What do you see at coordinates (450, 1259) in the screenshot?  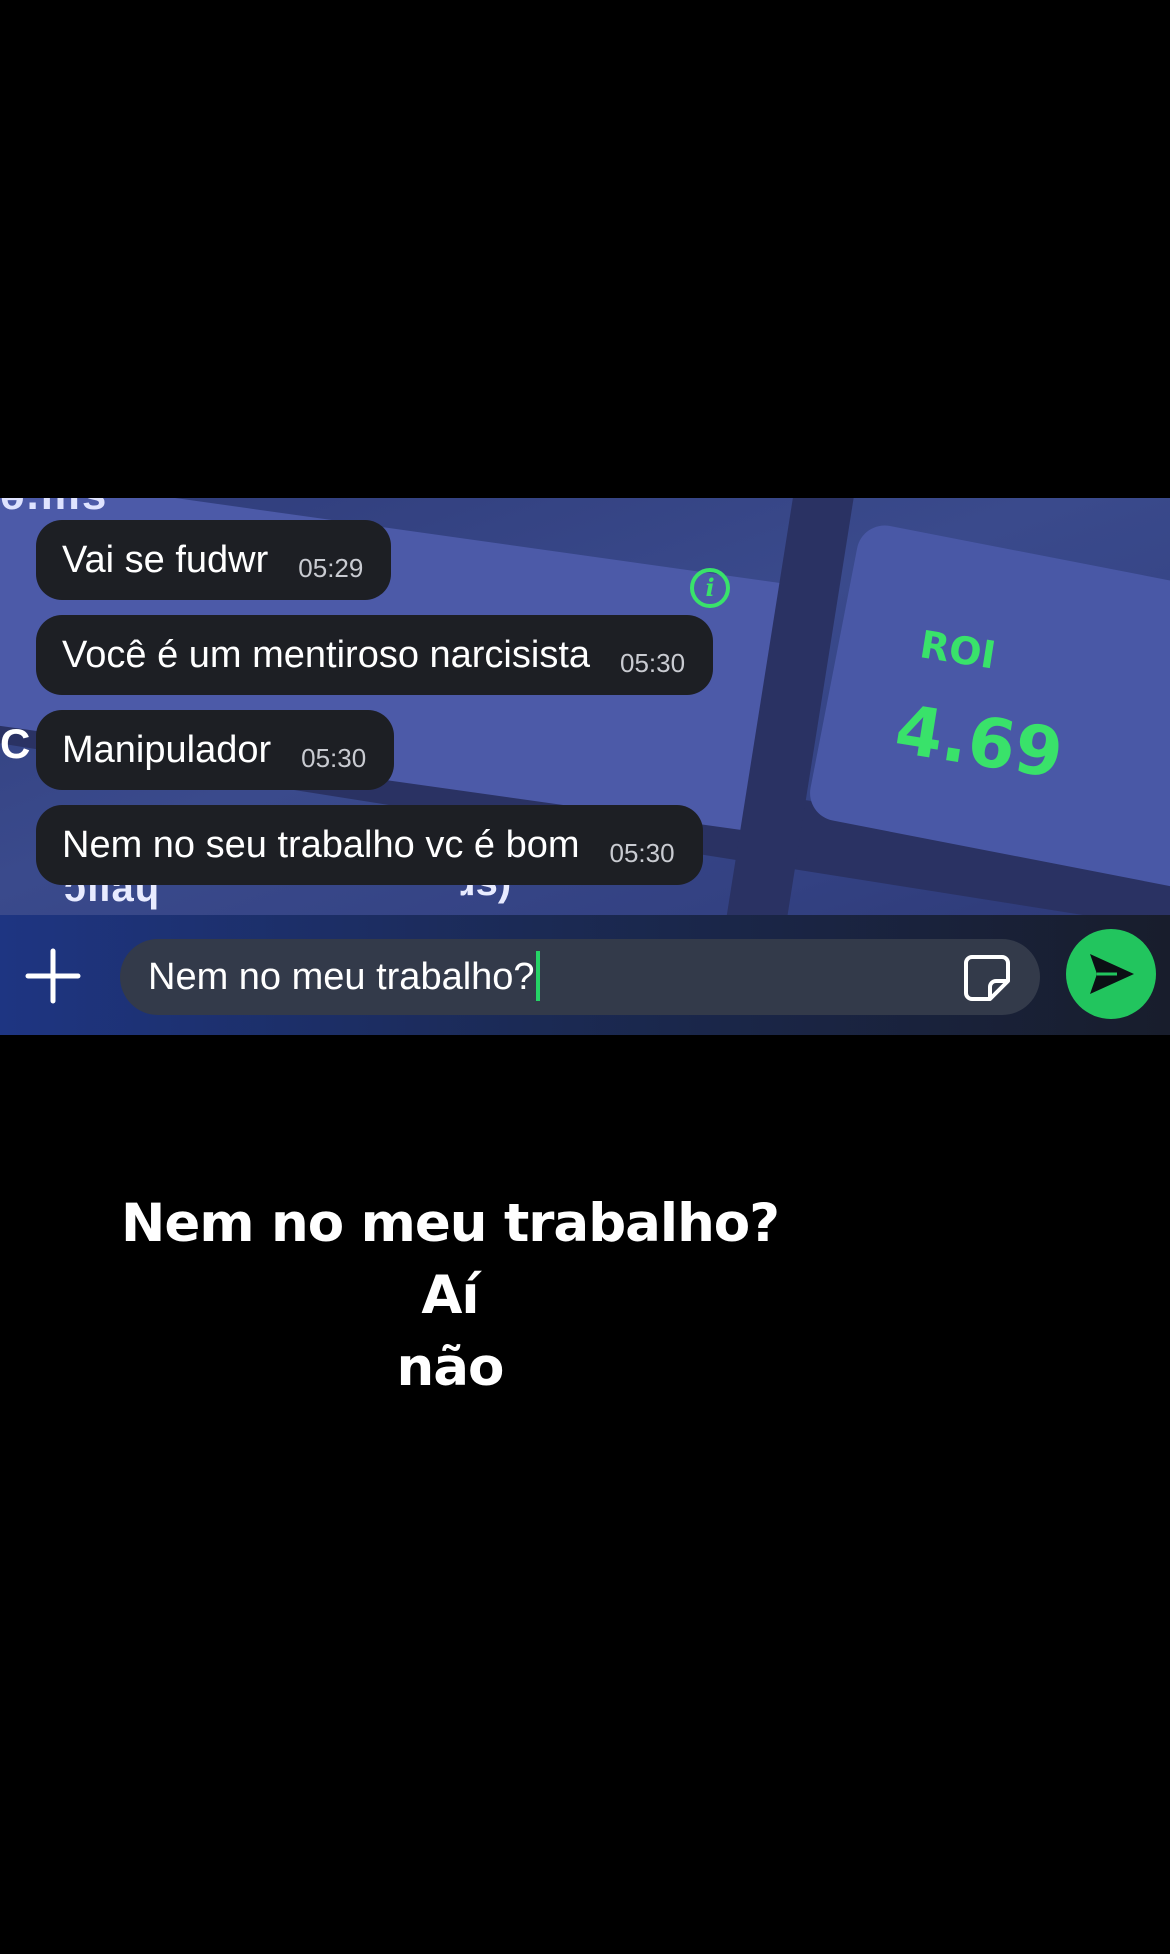 I see `caption-line: Nem no meu trabalho? Aí` at bounding box center [450, 1259].